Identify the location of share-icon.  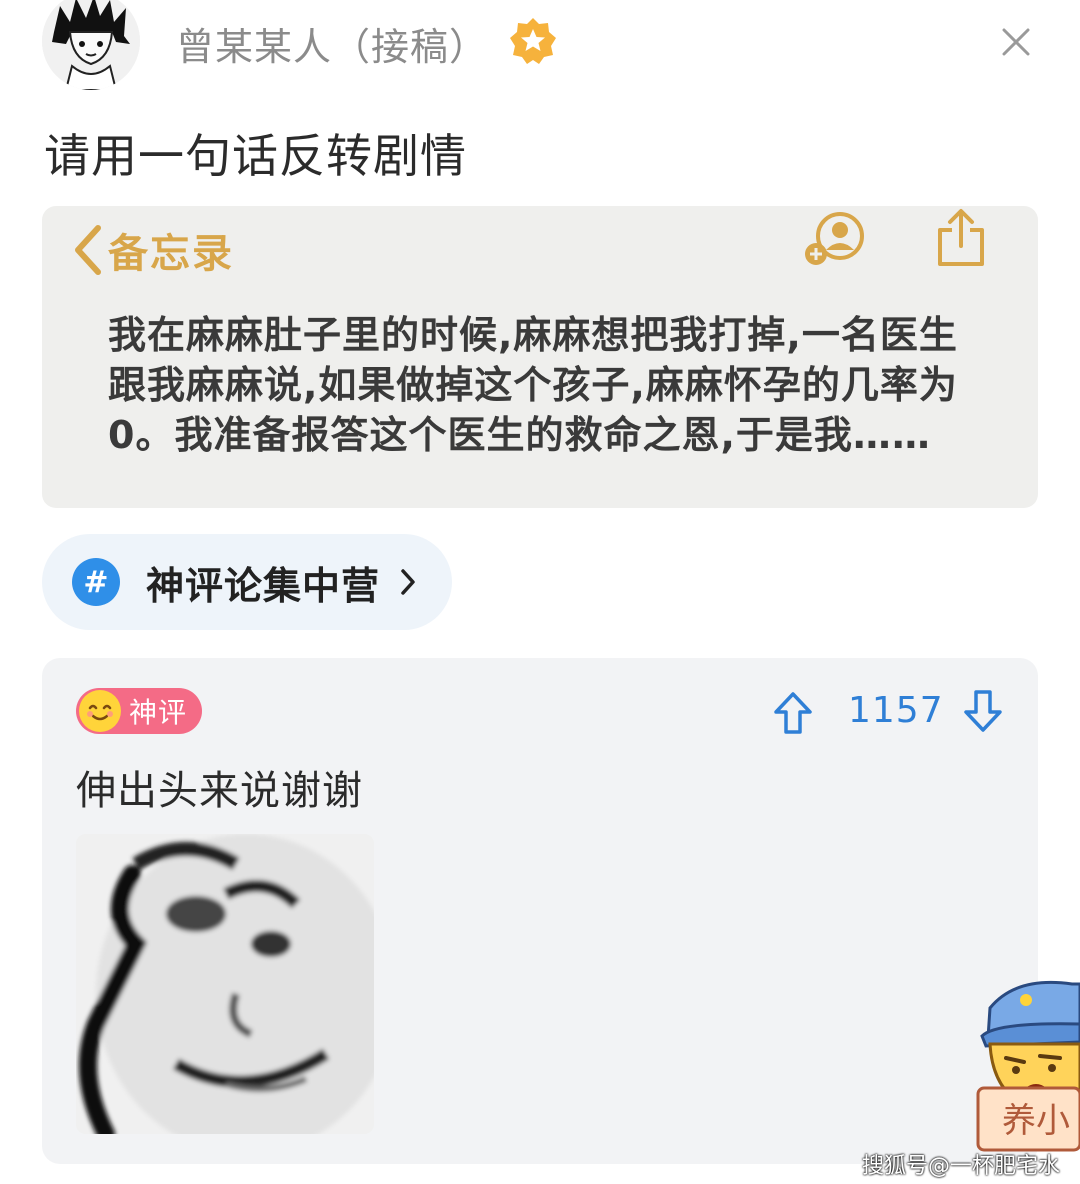
(961, 238).